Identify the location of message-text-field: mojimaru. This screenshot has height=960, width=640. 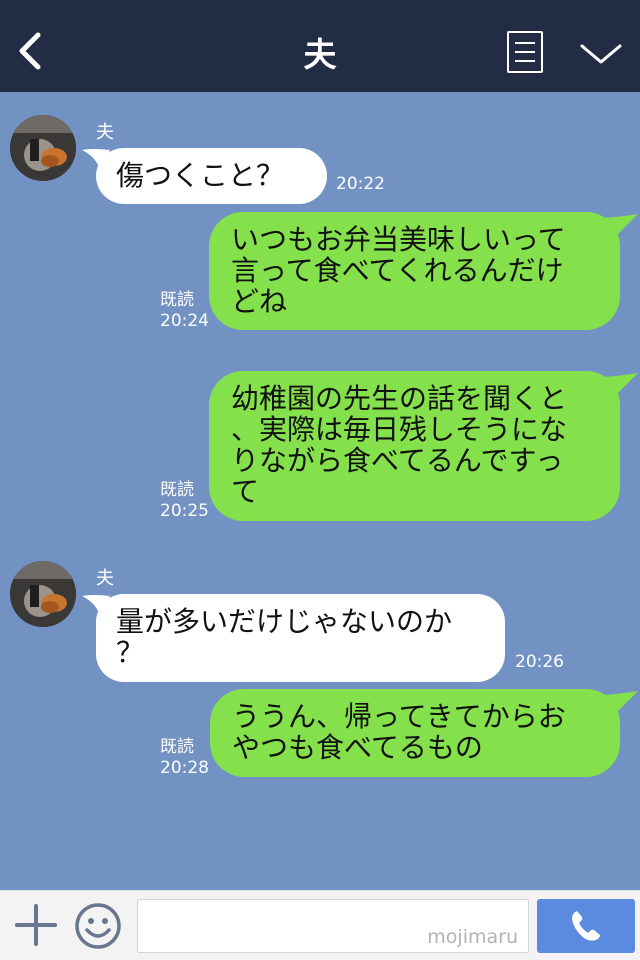
(333, 926).